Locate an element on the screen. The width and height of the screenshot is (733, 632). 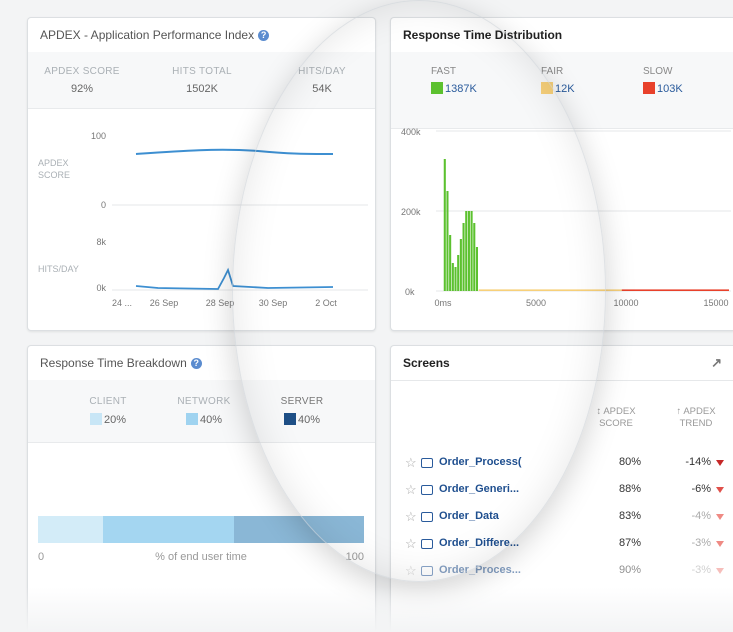
screen-row: ☆ Order_Proces... 90% -3% is located at coordinates (562, 571).